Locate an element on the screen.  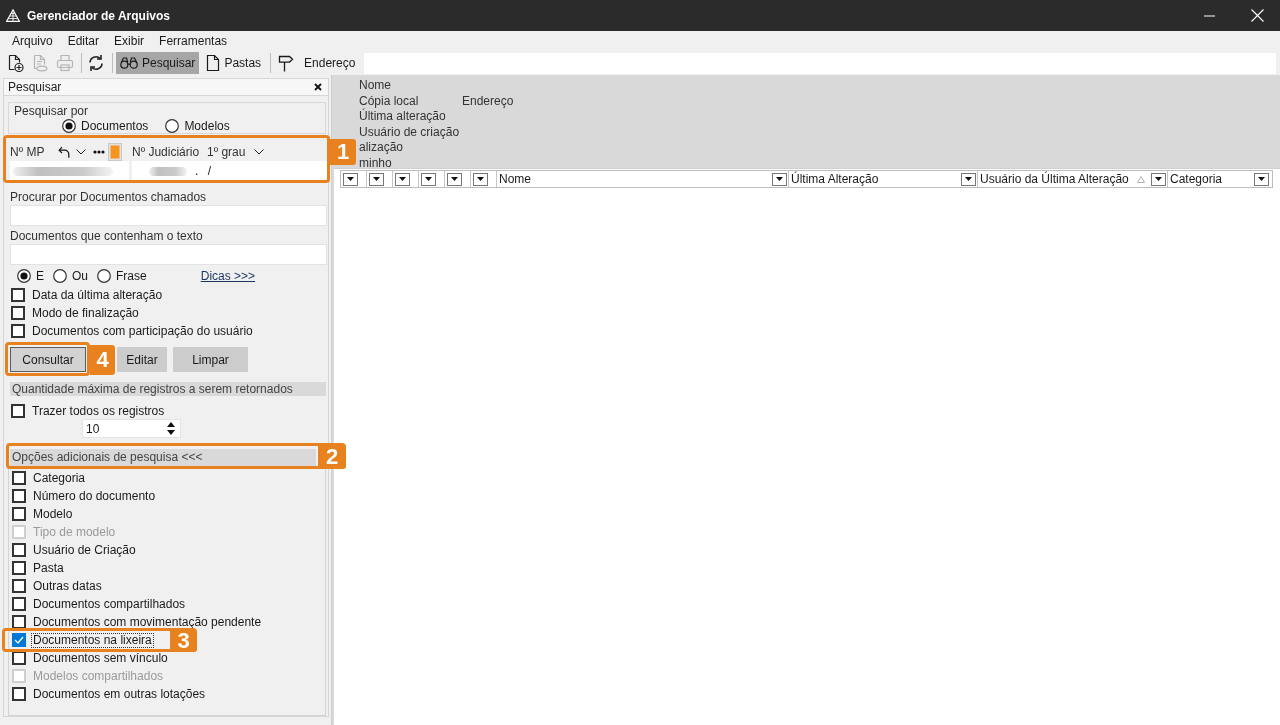
callout-badge: 4 is located at coordinates (102, 360).